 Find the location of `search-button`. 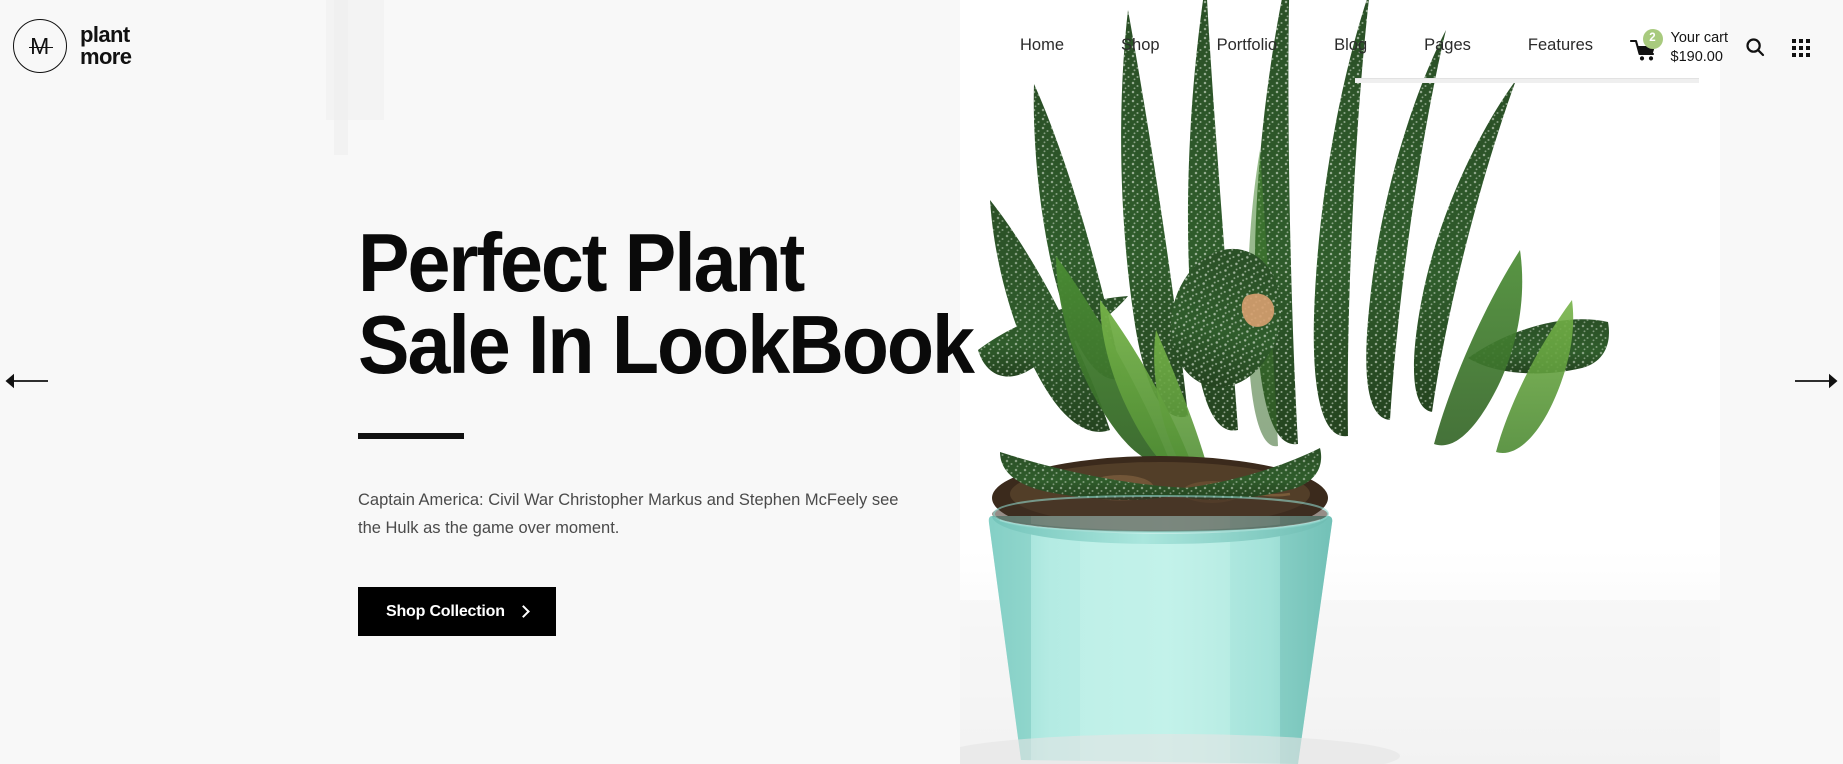

search-button is located at coordinates (1755, 48).